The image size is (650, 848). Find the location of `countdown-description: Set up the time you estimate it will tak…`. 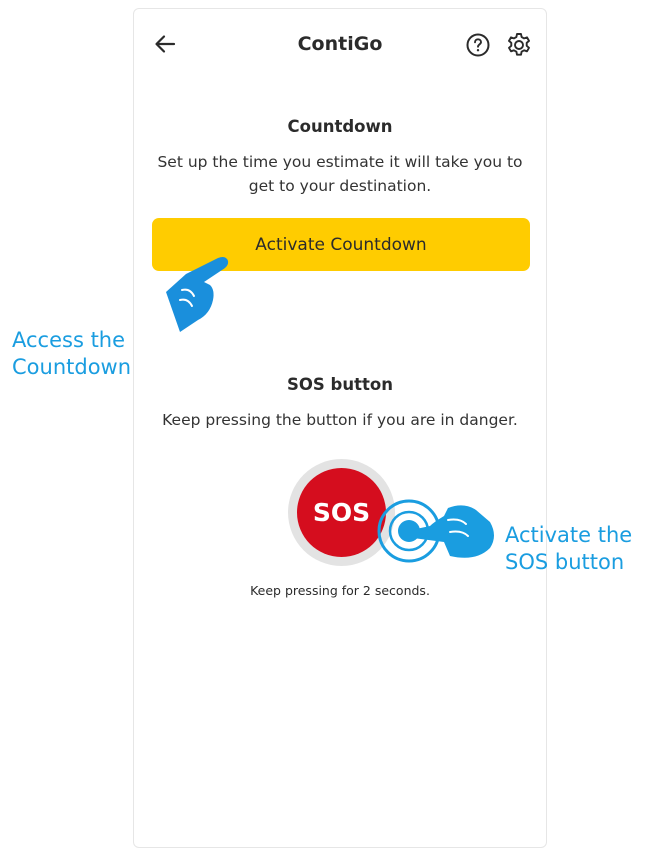

countdown-description: Set up the time you estimate it will tak… is located at coordinates (340, 174).